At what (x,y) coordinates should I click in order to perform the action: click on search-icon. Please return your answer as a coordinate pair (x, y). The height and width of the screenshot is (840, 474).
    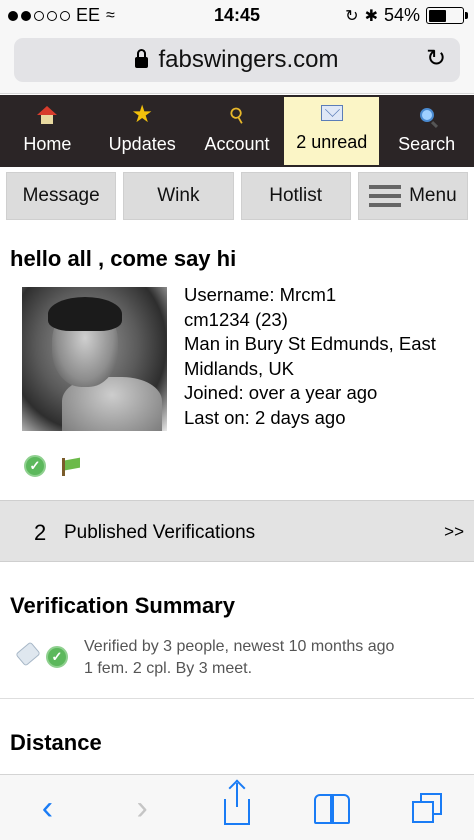
    Looking at the image, I should click on (426, 115).